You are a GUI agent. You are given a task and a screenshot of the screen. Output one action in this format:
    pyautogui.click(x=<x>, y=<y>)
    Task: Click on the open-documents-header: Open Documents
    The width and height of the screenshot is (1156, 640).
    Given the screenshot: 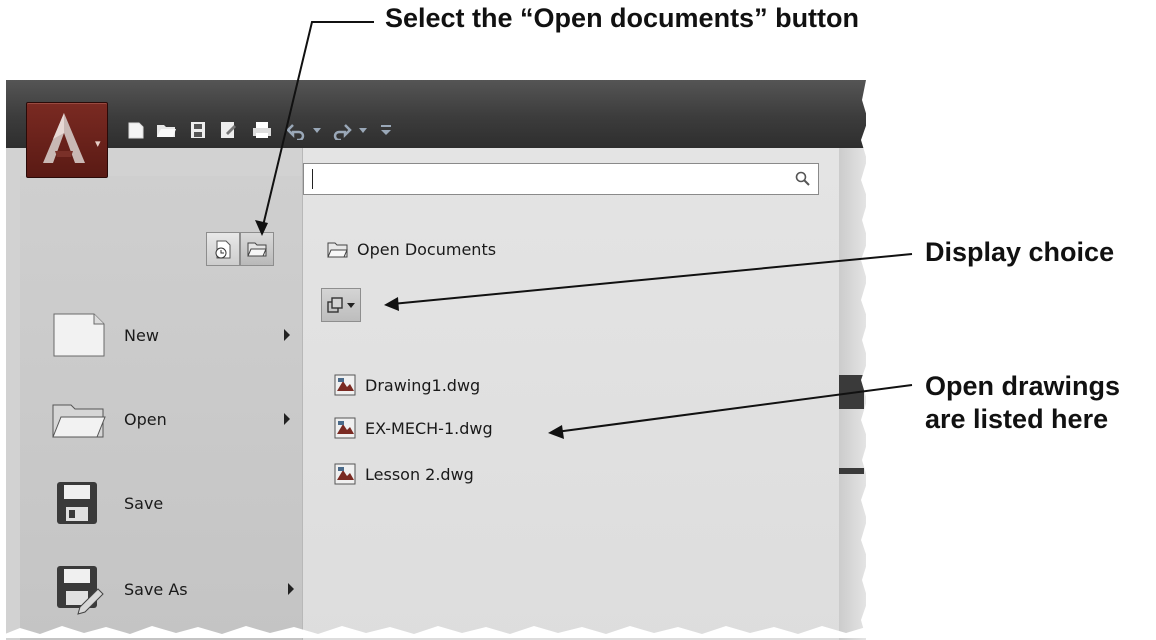 What is the action you would take?
    pyautogui.click(x=411, y=249)
    